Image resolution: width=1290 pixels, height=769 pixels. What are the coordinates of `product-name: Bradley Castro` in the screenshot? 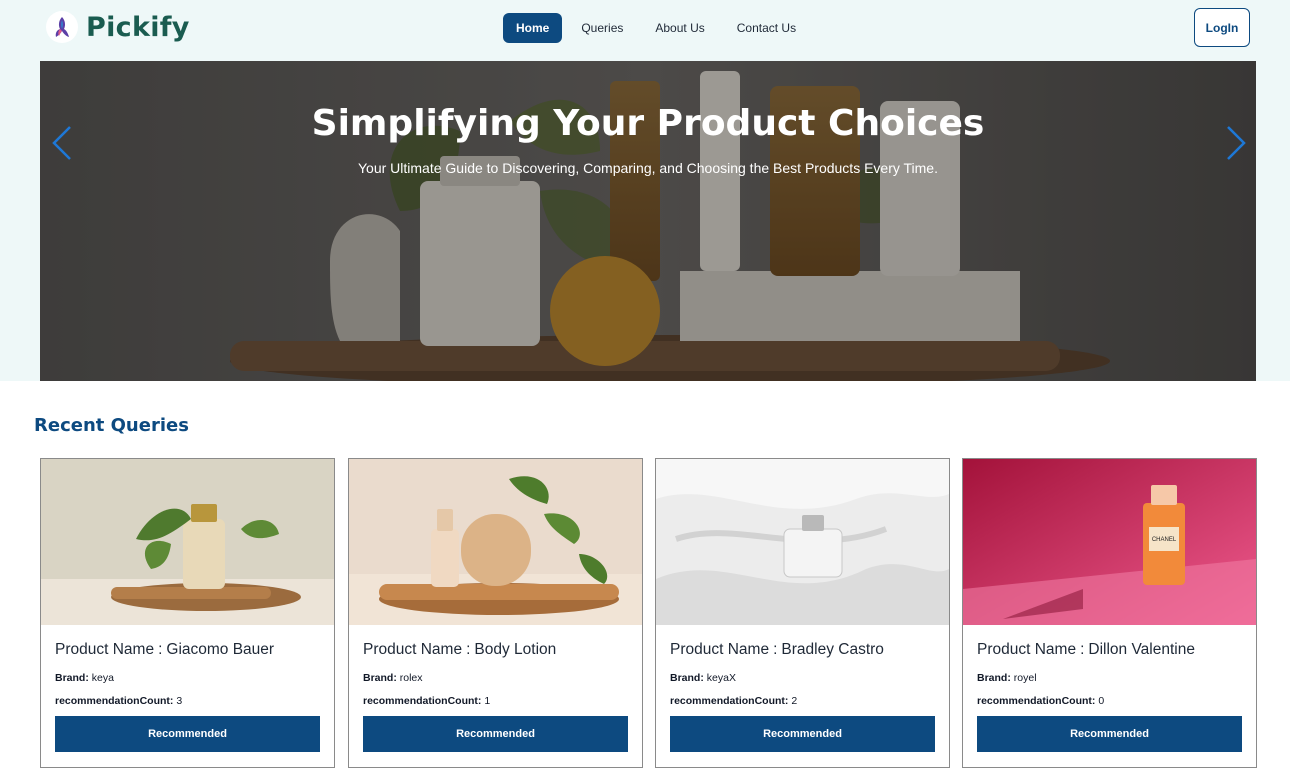 It's located at (832, 649).